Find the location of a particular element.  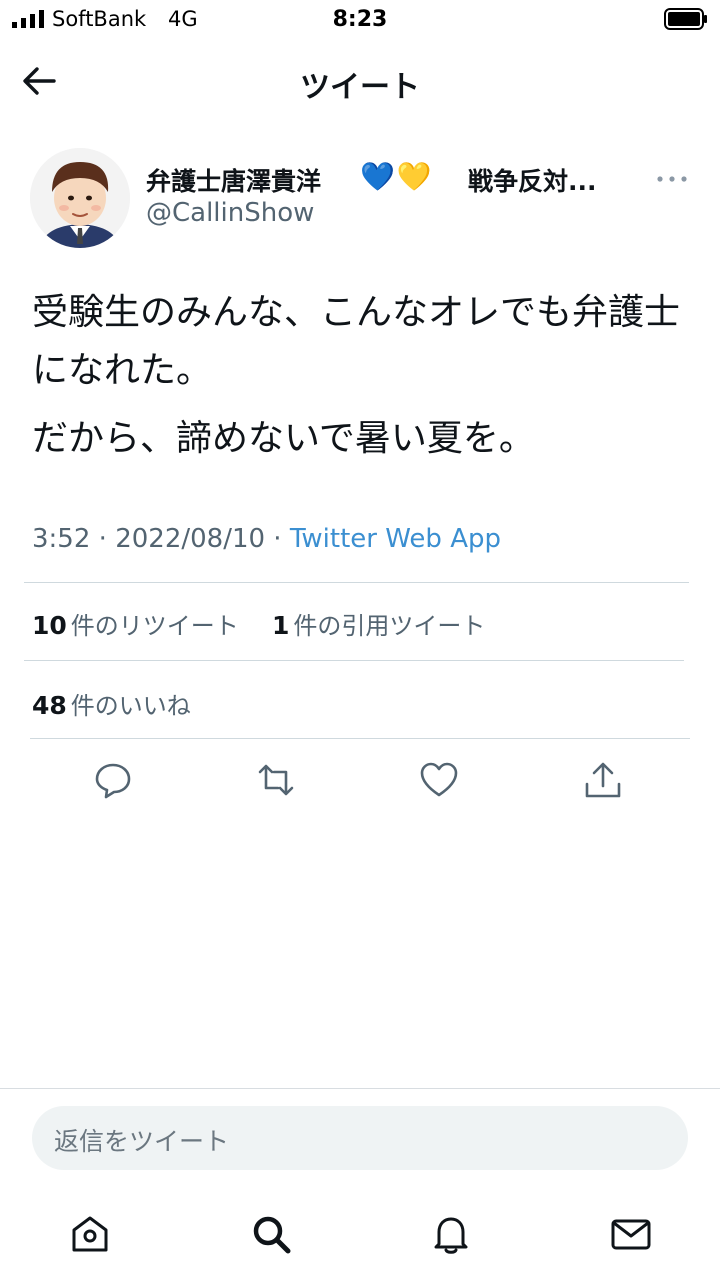

quotes-count: 1 is located at coordinates (281, 625).